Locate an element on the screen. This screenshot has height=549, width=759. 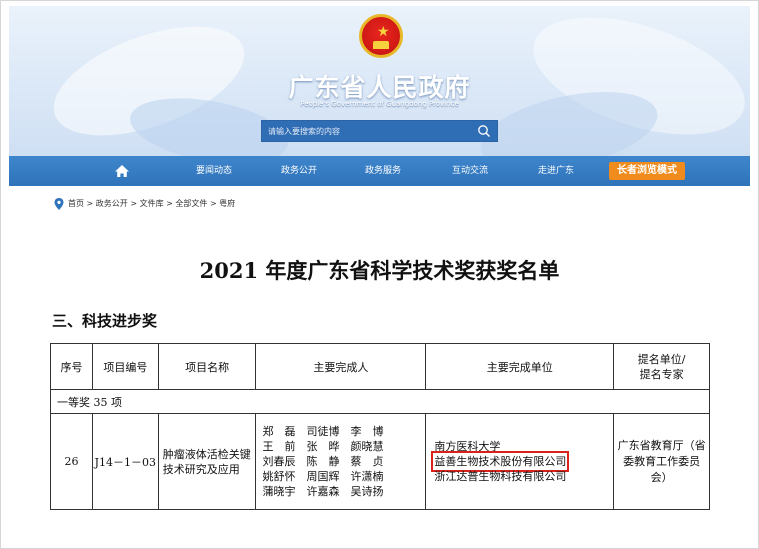
nav-item-about-guangdong: 走进广东 is located at coordinates (556, 171).